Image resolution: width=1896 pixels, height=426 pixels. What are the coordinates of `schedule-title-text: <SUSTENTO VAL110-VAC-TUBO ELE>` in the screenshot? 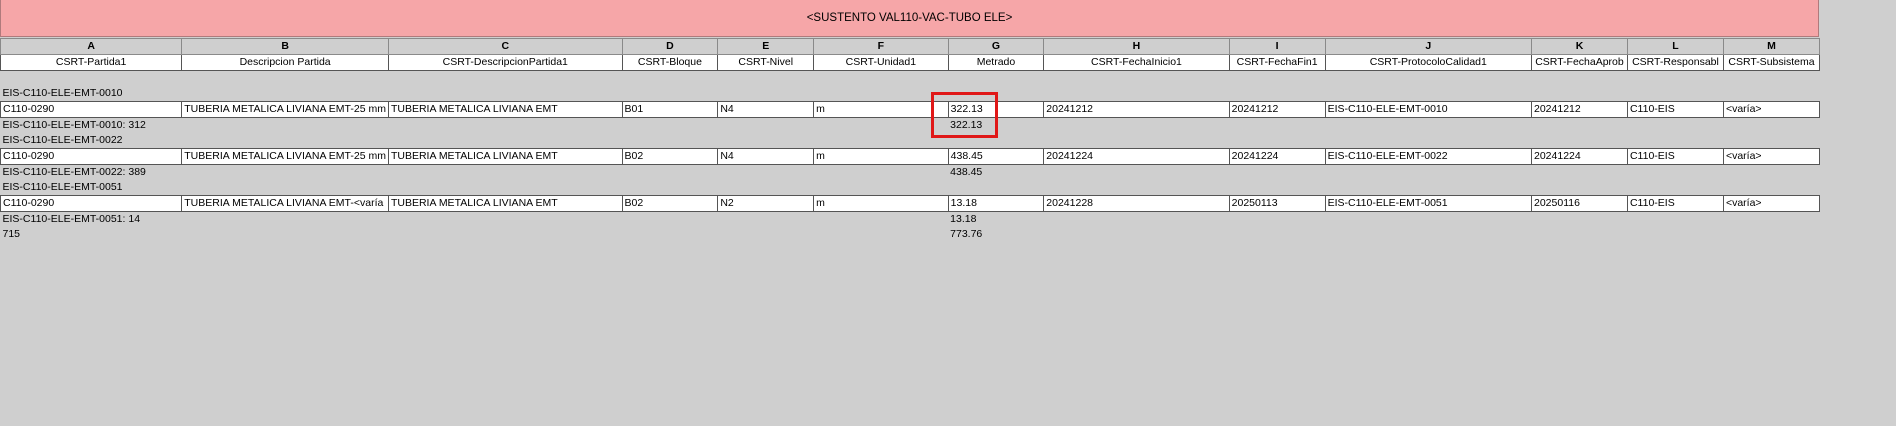 It's located at (909, 18).